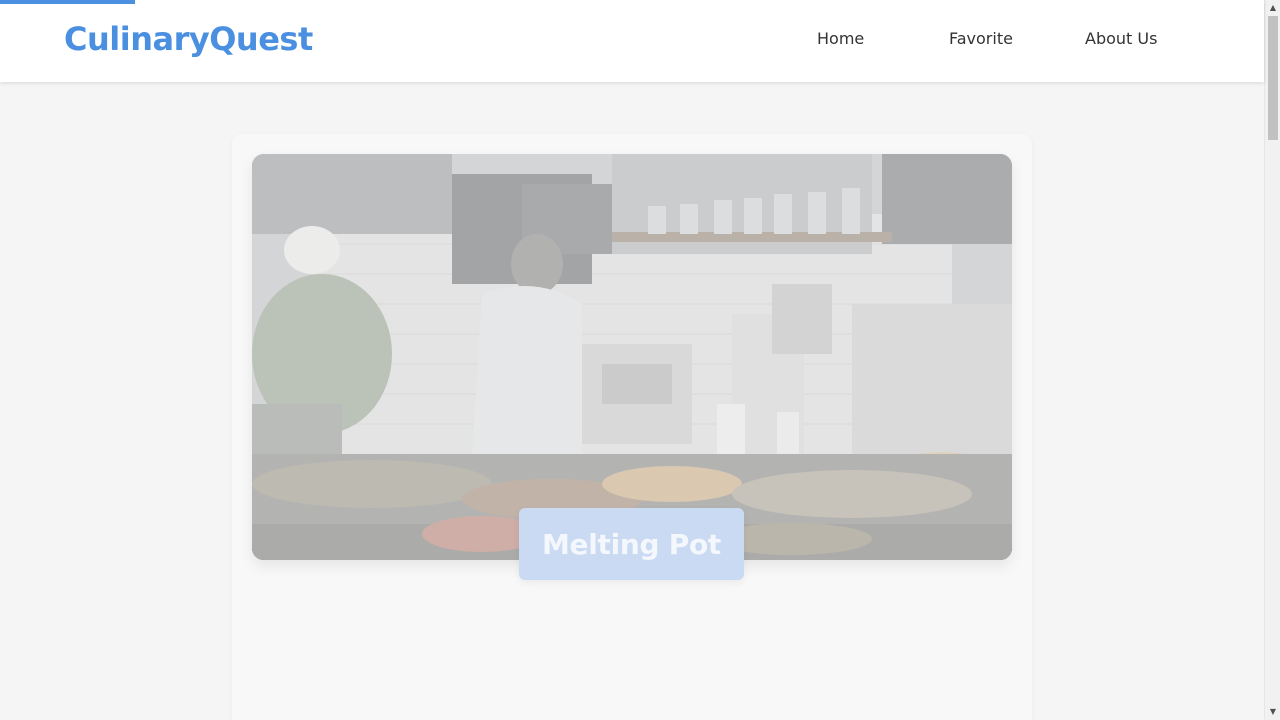 The height and width of the screenshot is (720, 1280). I want to click on reading-progress-bar, so click(67, 2).